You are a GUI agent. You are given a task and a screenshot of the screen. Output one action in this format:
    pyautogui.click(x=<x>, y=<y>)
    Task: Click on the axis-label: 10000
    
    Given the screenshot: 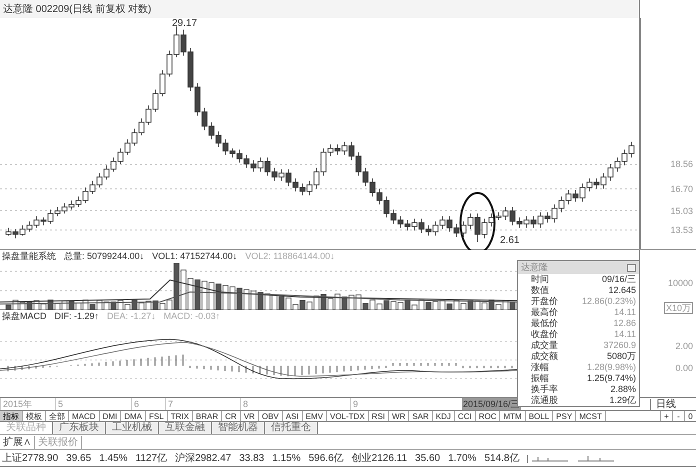 What is the action you would take?
    pyautogui.click(x=680, y=283)
    